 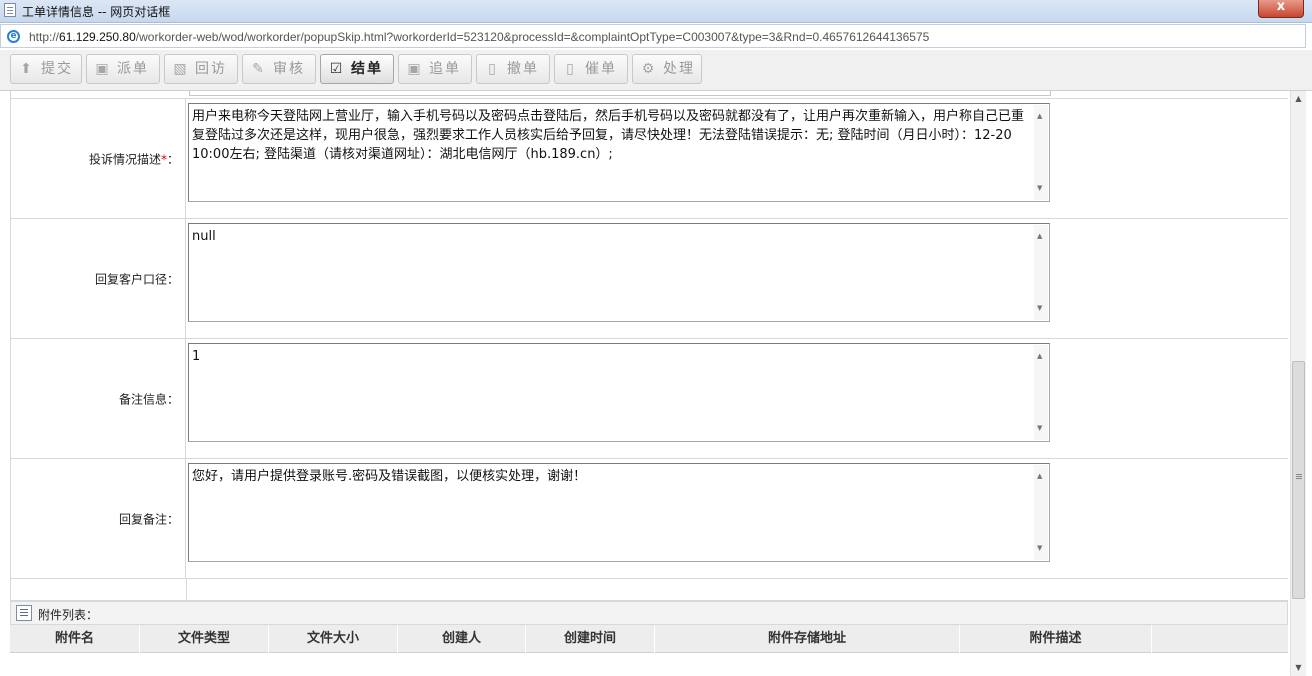 What do you see at coordinates (24, 613) in the screenshot?
I see `list-icon` at bounding box center [24, 613].